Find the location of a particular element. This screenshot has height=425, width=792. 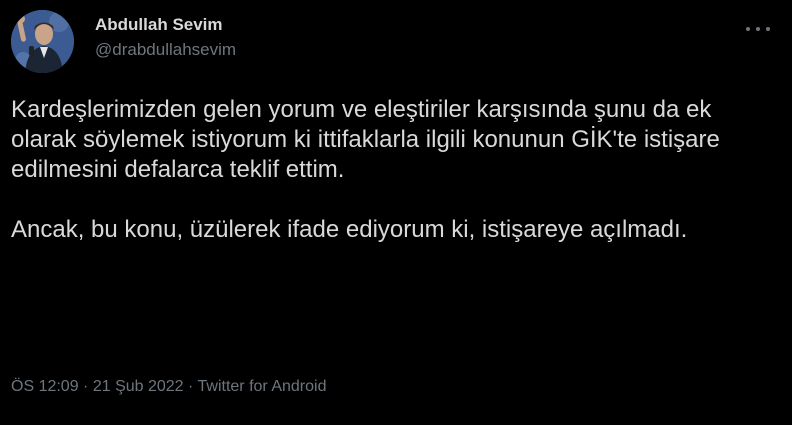

profile-photo-icon is located at coordinates (42, 41).